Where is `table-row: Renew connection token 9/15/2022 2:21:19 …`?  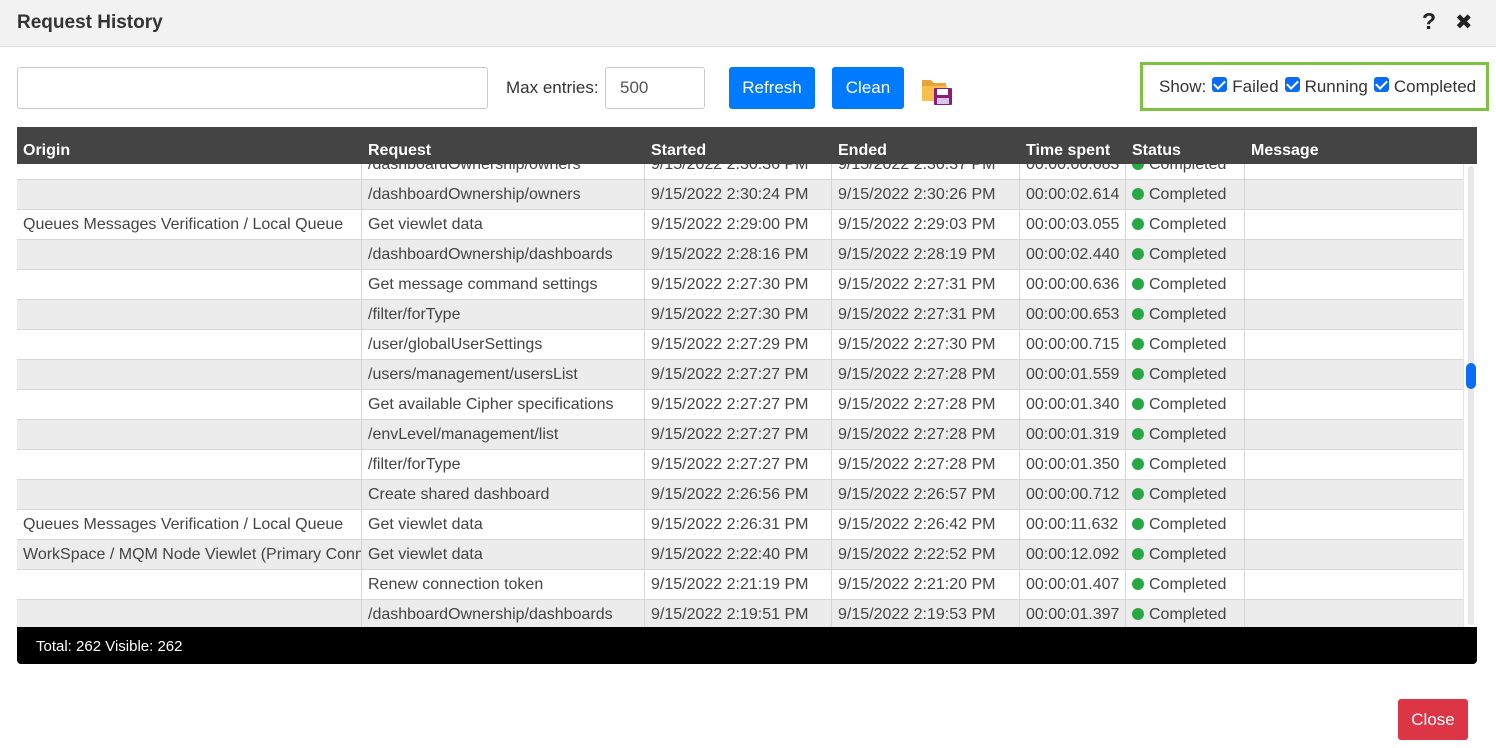
table-row: Renew connection token 9/15/2022 2:21:19 … is located at coordinates (740, 585).